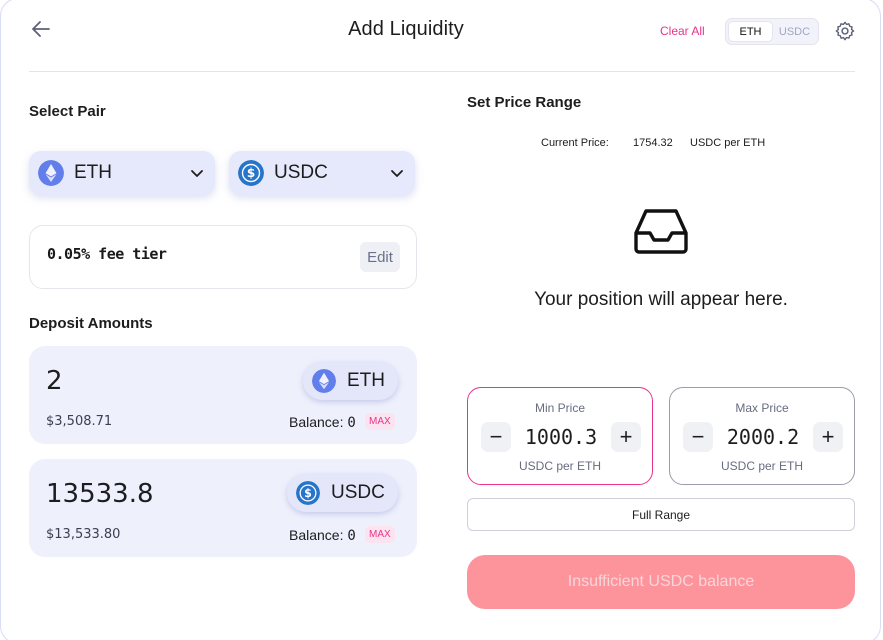 The width and height of the screenshot is (883, 640). I want to click on max-price-increment-button: +, so click(828, 437).